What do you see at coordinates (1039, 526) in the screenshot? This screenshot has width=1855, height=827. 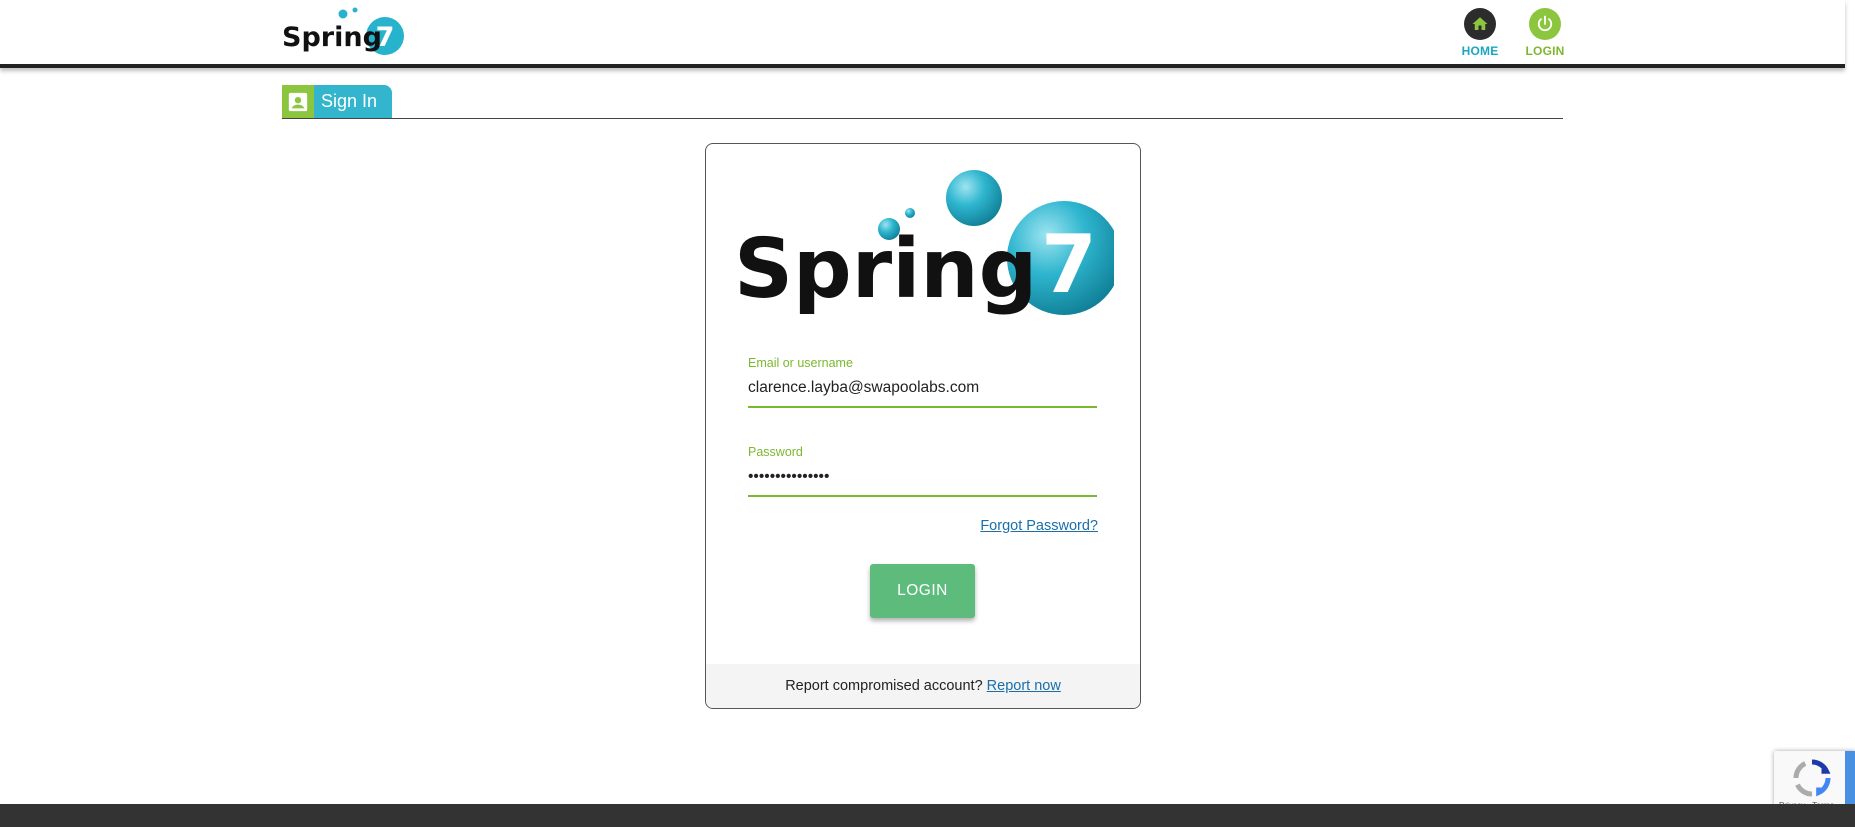 I see `forgot-password-link: Forgot Password?` at bounding box center [1039, 526].